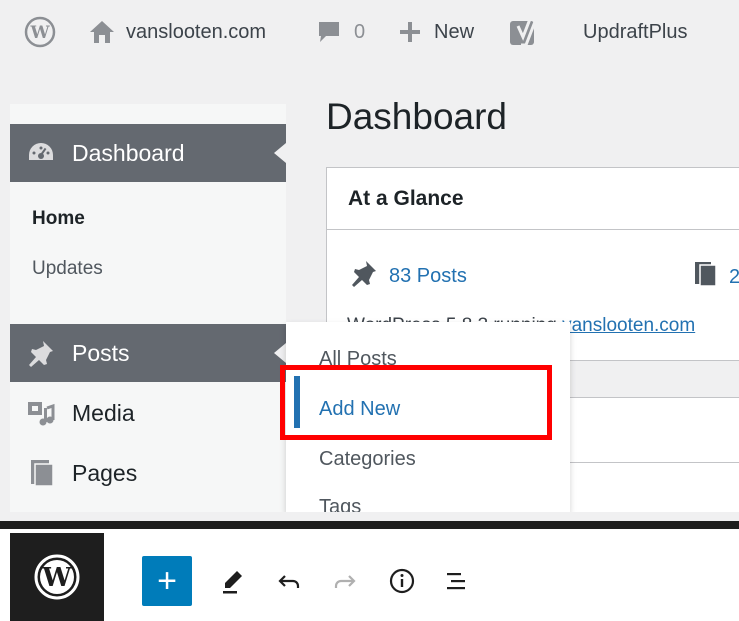 The width and height of the screenshot is (739, 621). What do you see at coordinates (41, 153) in the screenshot?
I see `dashboard-icon` at bounding box center [41, 153].